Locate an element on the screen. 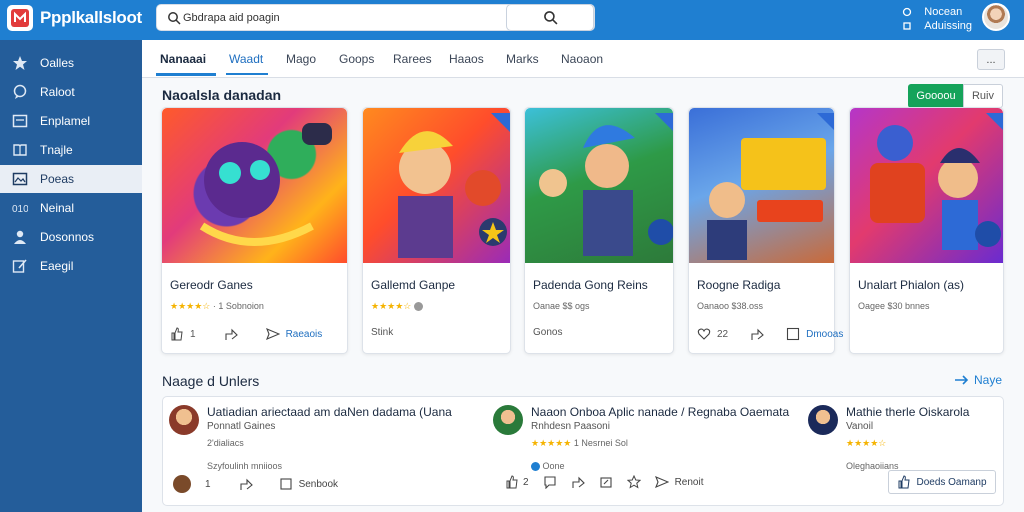  tab-marks: Marks is located at coordinates (522, 59).